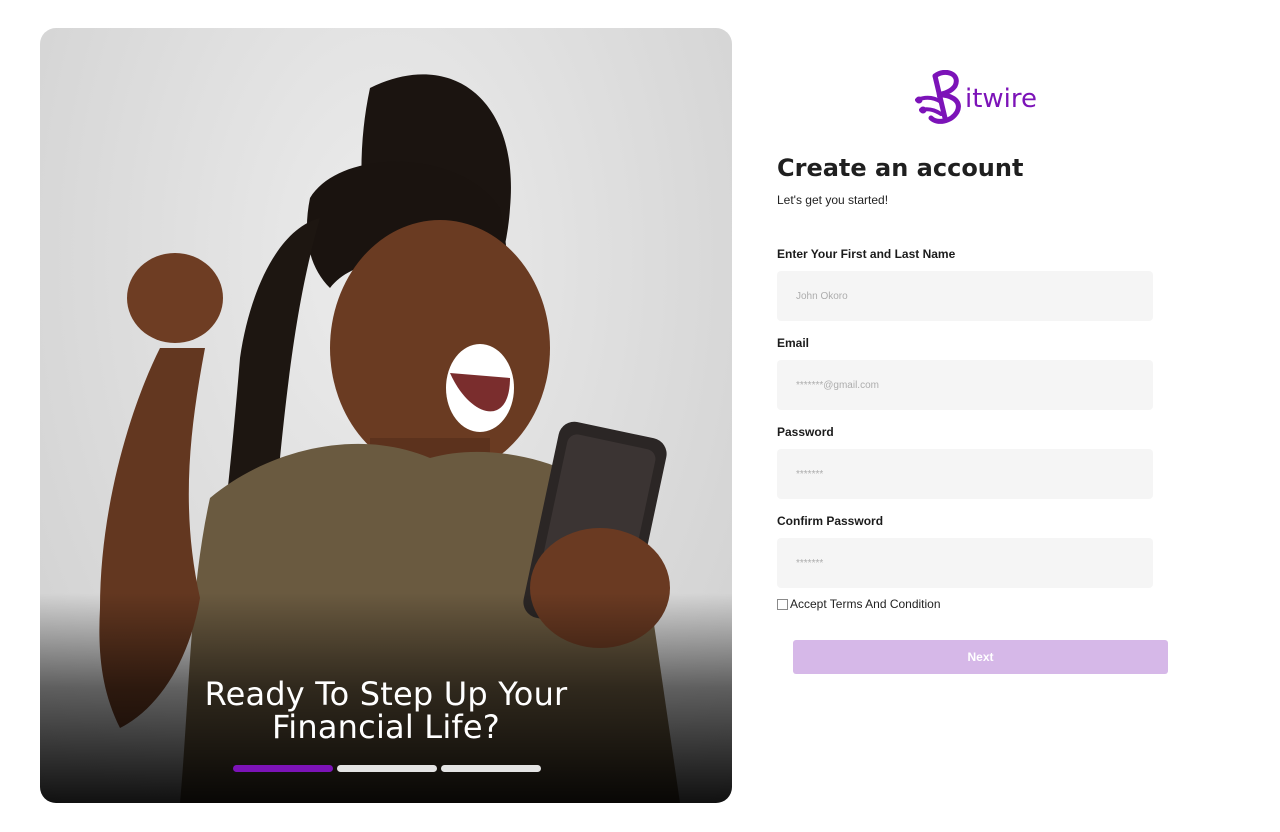  What do you see at coordinates (965, 385) in the screenshot?
I see `email-field` at bounding box center [965, 385].